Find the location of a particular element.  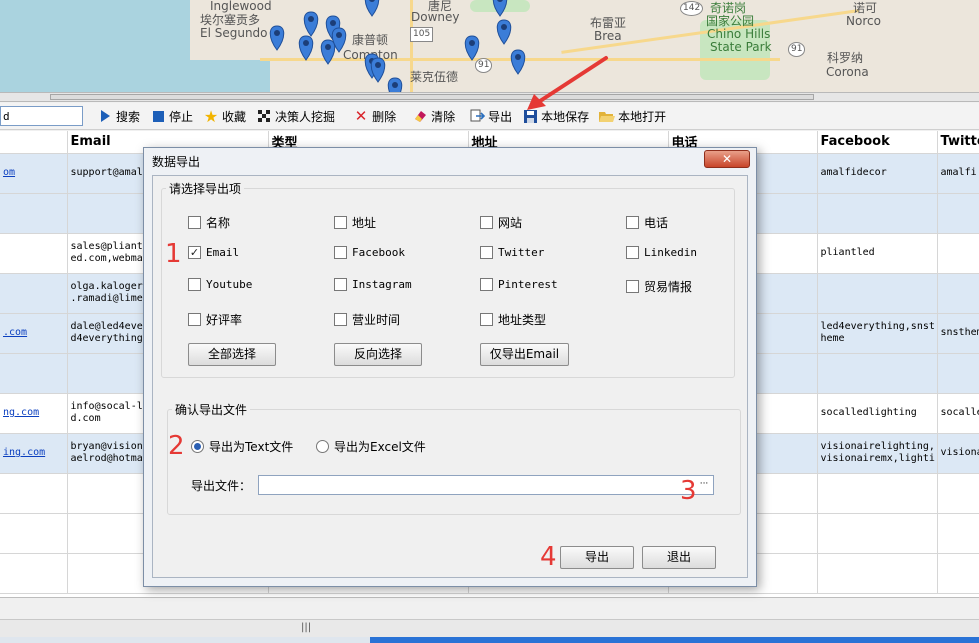

decision-maker-button: 决策人挖掘 is located at coordinates (295, 116).